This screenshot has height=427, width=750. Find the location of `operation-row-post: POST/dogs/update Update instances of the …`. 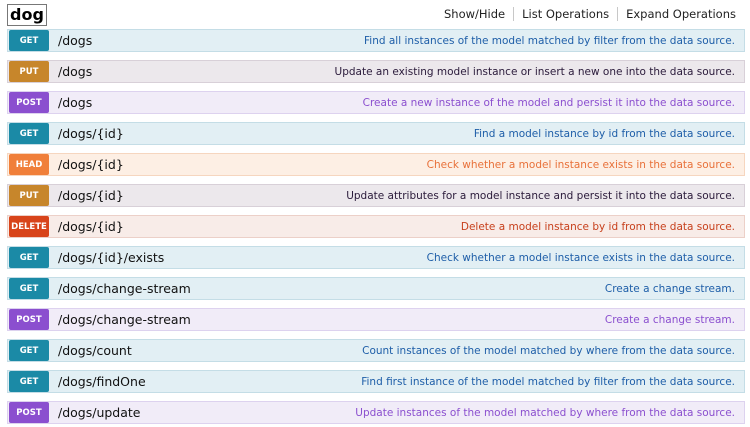

operation-row-post: POST/dogs/update Update instances of the … is located at coordinates (376, 412).